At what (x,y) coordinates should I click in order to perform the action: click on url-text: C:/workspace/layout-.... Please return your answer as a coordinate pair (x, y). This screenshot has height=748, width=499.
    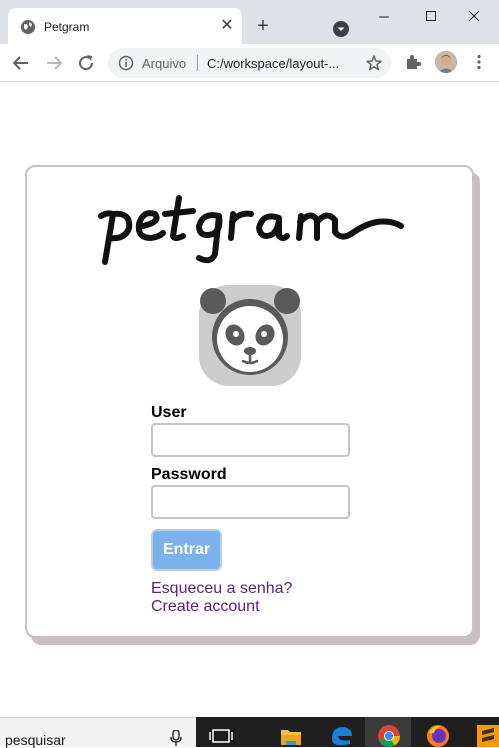
    Looking at the image, I should click on (273, 63).